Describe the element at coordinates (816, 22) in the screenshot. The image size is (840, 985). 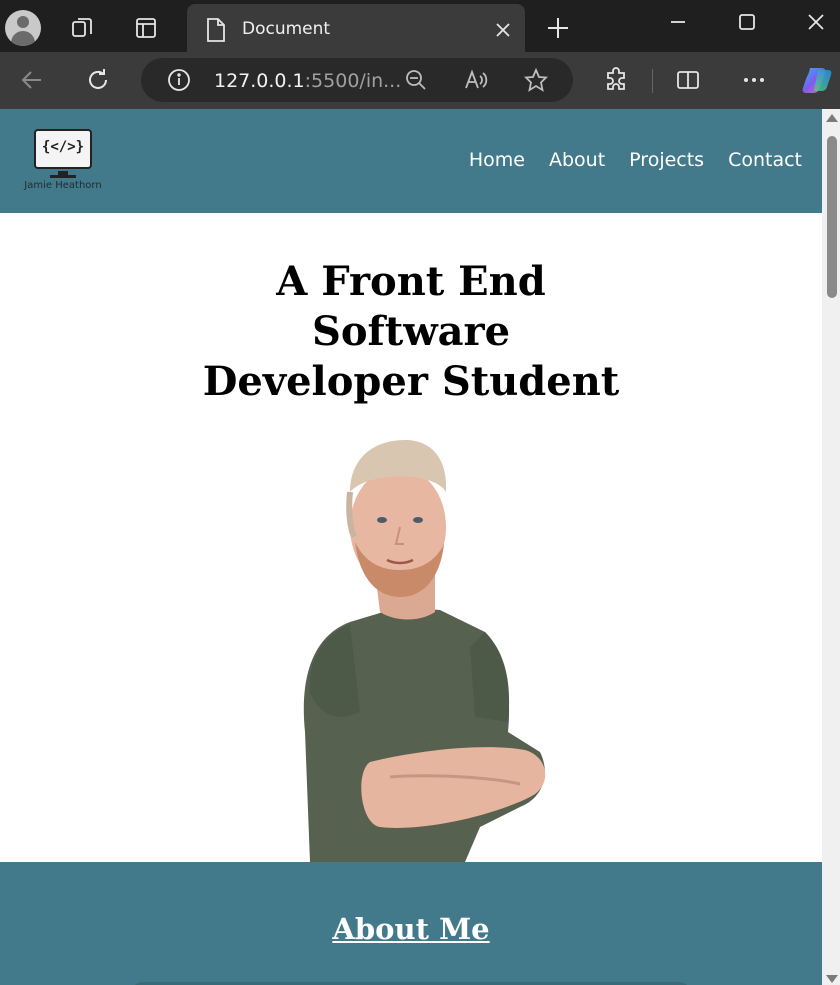
I see `close-window-icon` at that location.